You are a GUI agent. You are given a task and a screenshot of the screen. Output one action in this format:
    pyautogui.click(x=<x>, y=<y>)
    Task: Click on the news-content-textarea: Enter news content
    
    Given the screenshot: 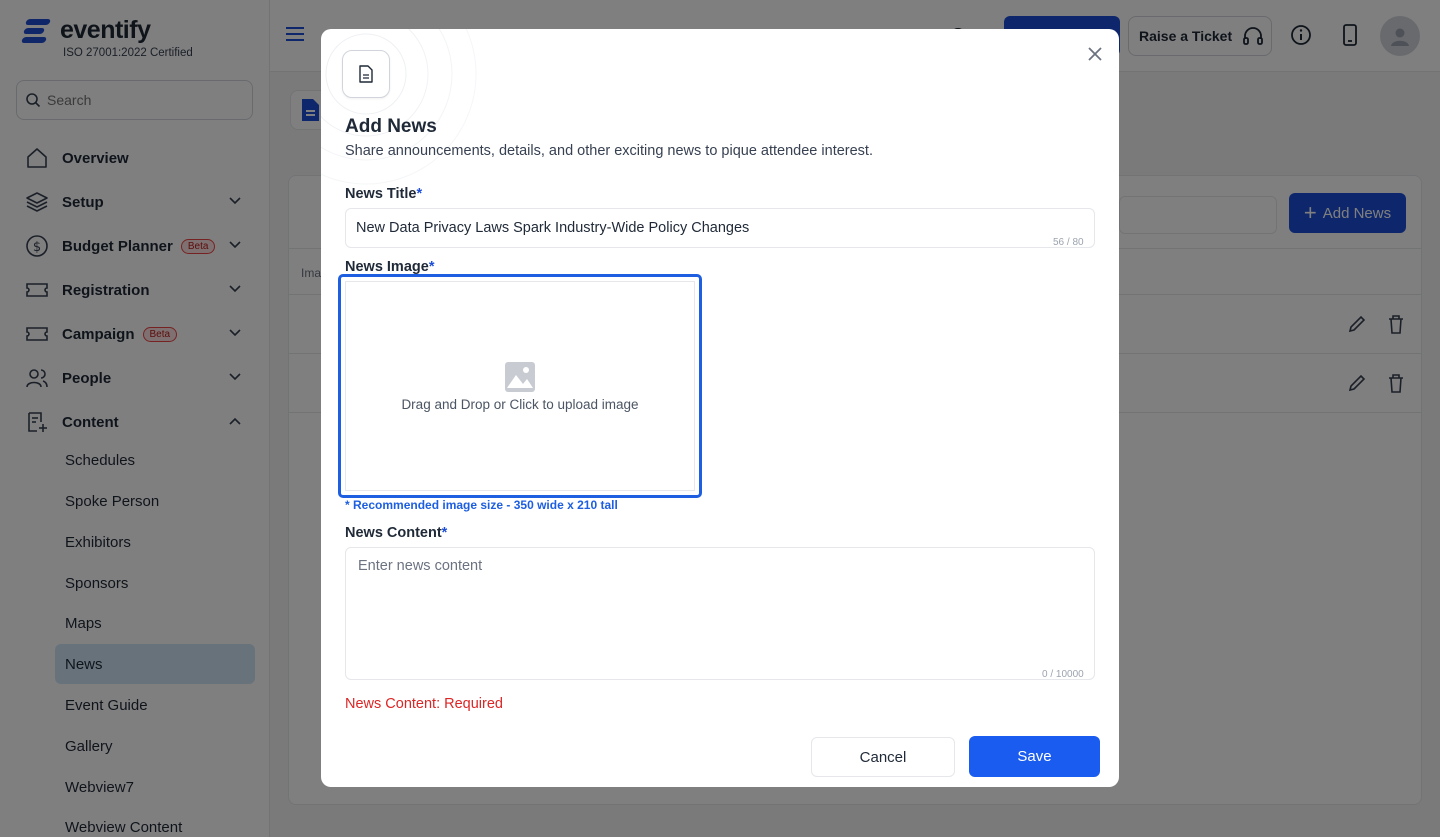 What is the action you would take?
    pyautogui.click(x=720, y=613)
    